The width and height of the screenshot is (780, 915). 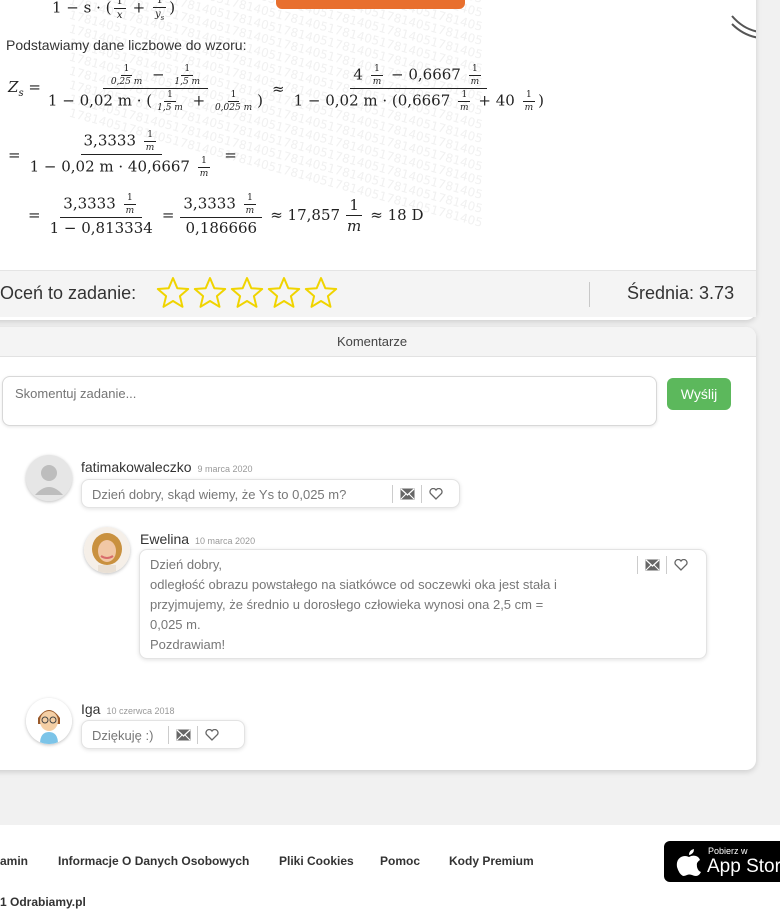 I want to click on footer-link-help: Pomoc, so click(x=400, y=861).